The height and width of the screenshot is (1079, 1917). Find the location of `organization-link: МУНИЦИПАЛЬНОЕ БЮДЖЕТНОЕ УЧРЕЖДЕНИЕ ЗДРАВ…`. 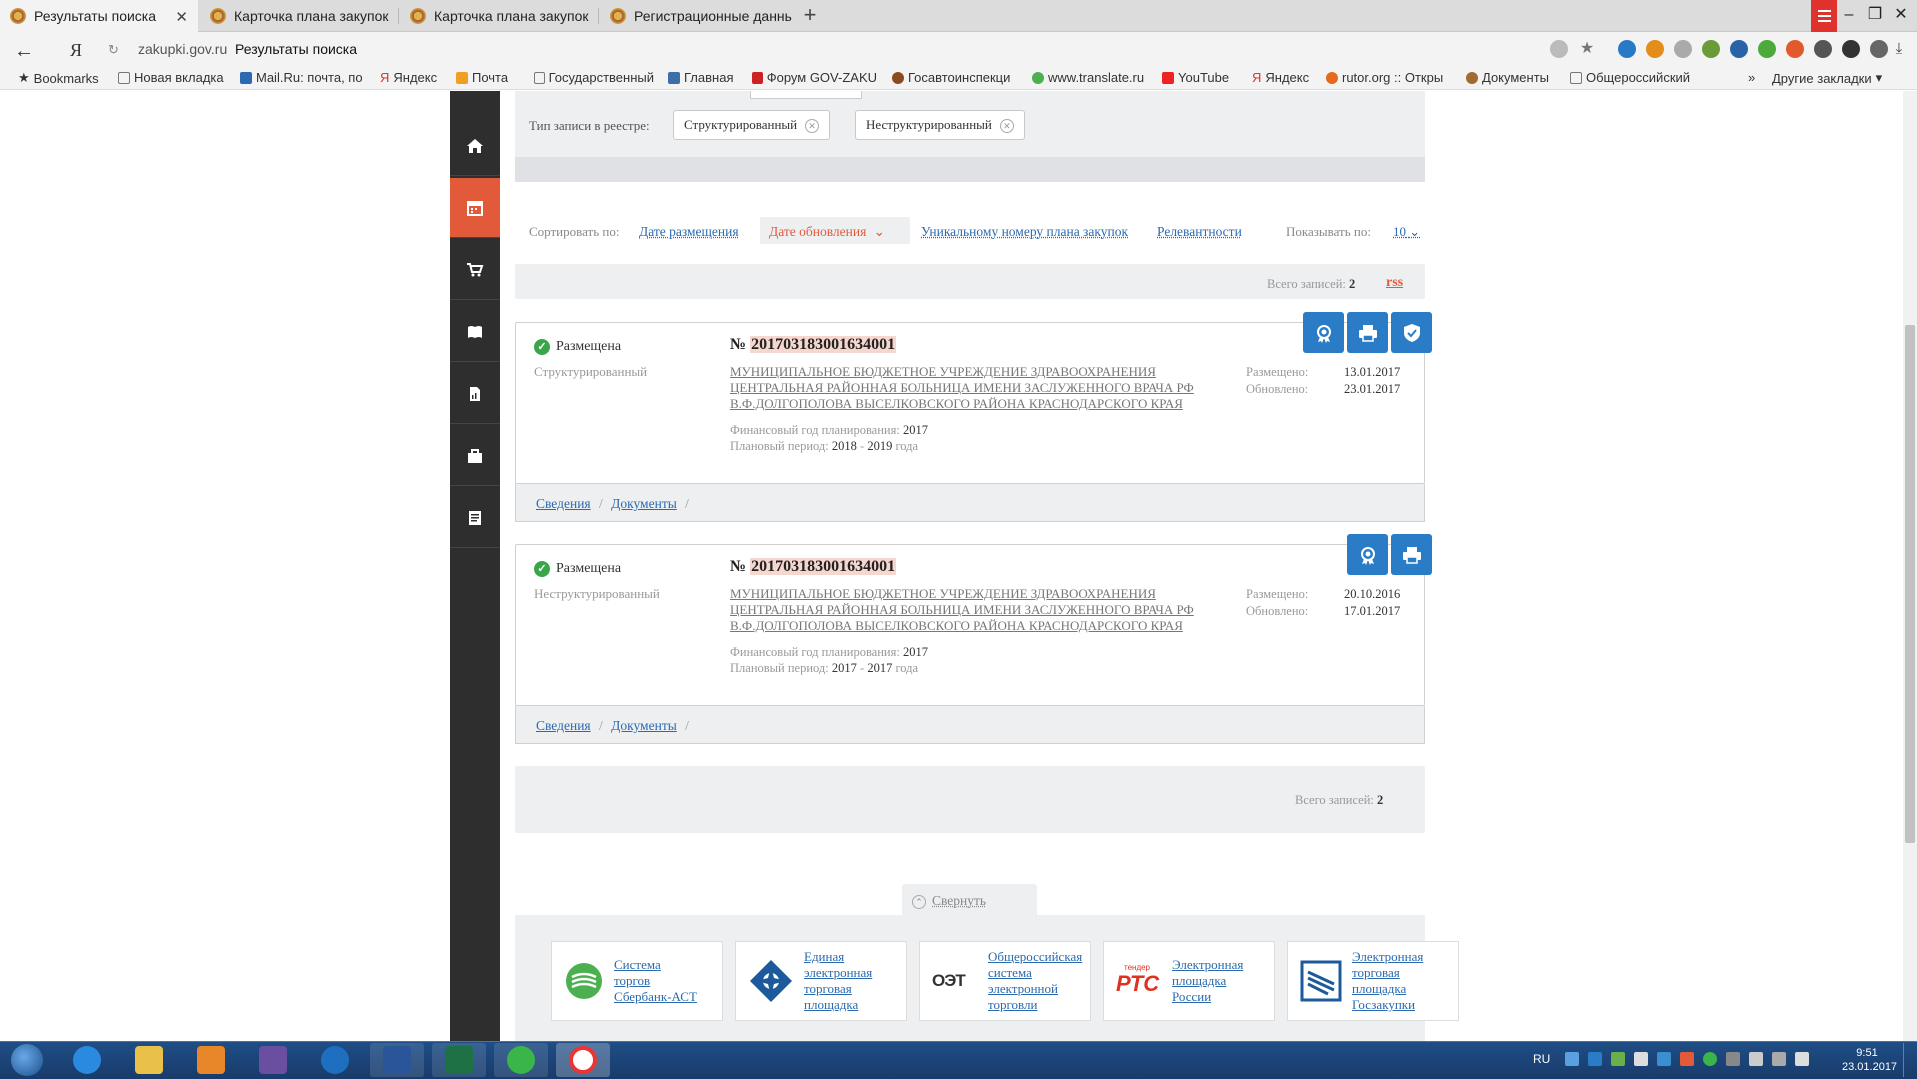

organization-link: МУНИЦИПАЛЬНОЕ БЮДЖЕТНОЕ УЧРЕЖДЕНИЕ ЗДРАВ… is located at coordinates (962, 610).